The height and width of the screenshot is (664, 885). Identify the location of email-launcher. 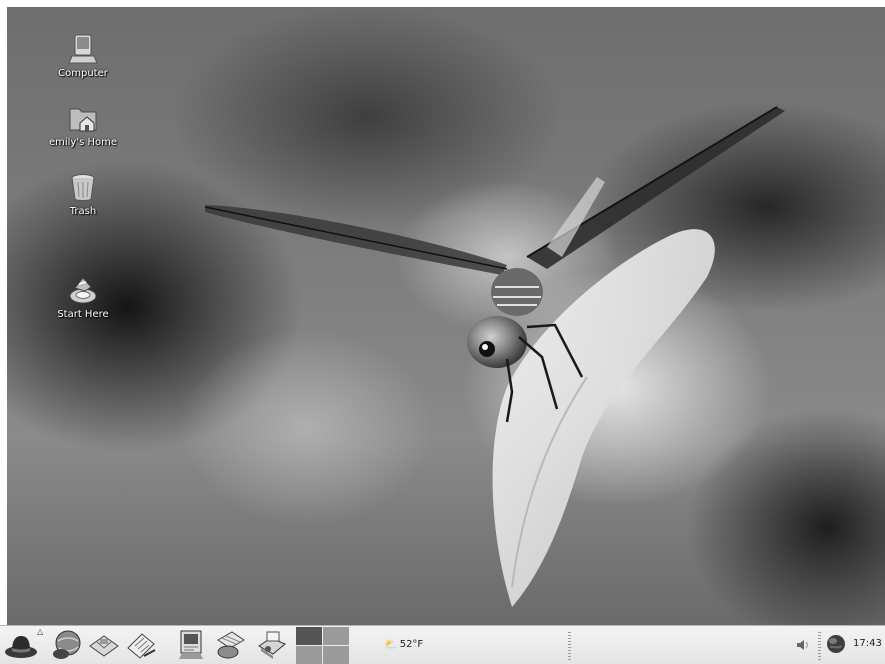
(104, 645).